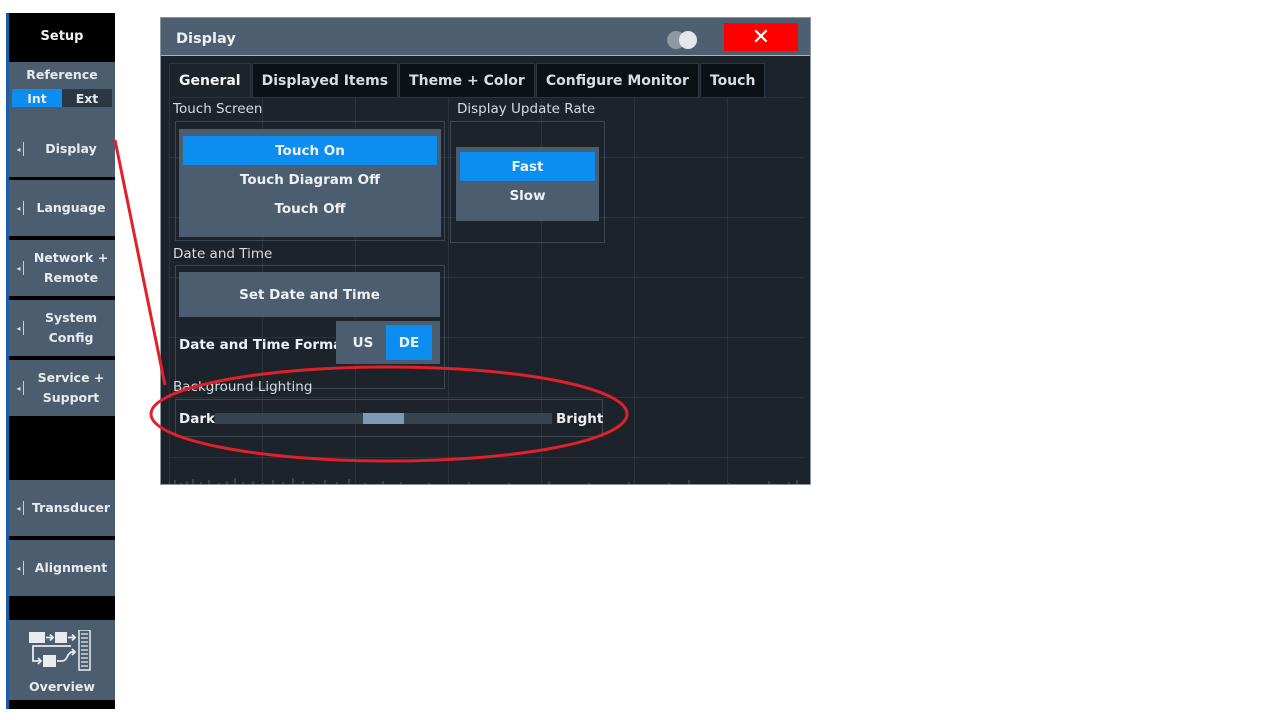 This screenshot has height=720, width=1280. Describe the element at coordinates (140, 262) in the screenshot. I see `annotation-pointer-line` at that location.